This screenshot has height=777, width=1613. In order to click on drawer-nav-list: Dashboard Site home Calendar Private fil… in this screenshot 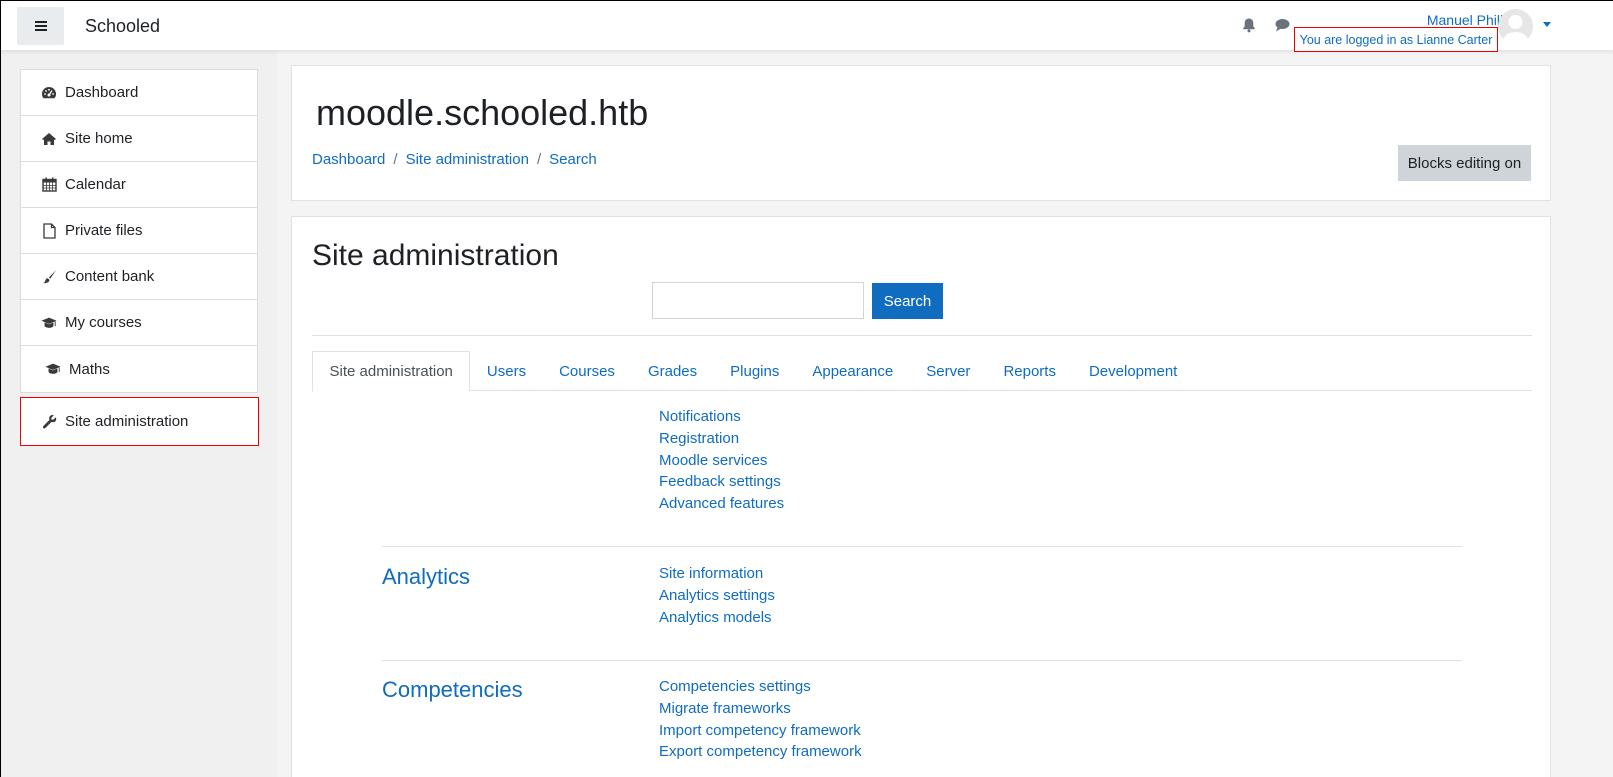, I will do `click(139, 231)`.